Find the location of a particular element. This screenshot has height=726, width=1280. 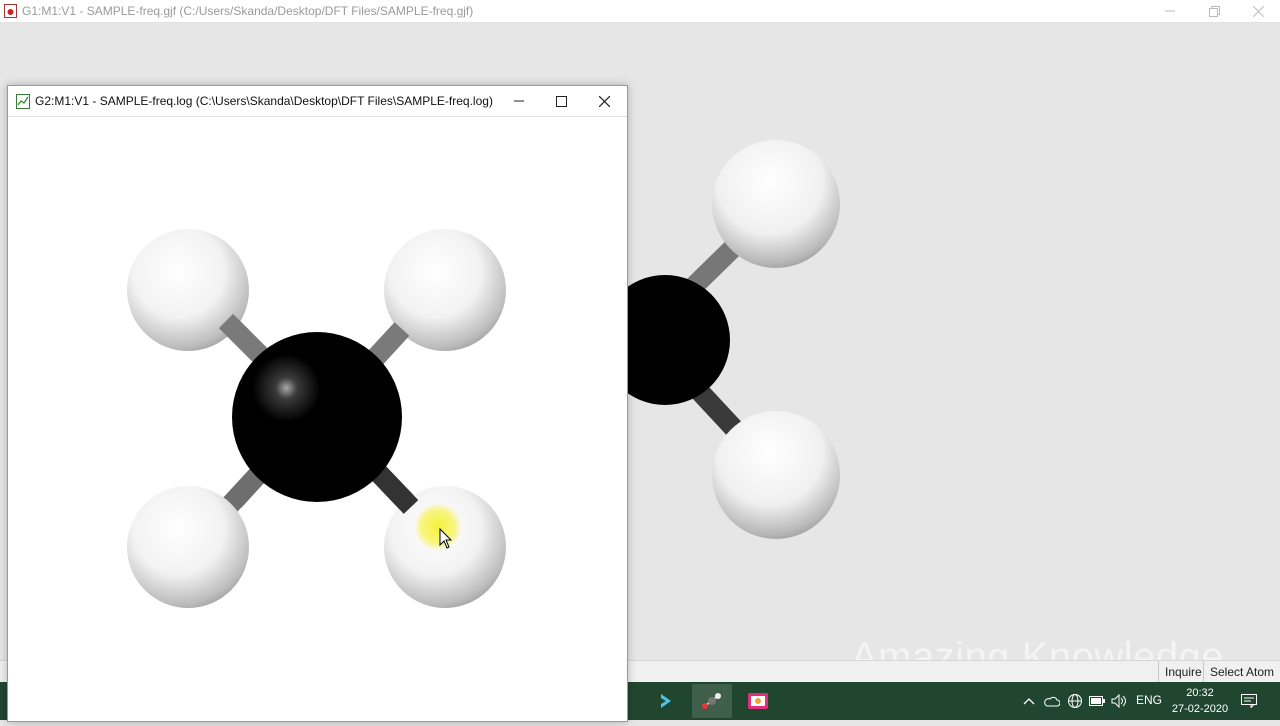

taskbar-gaussview is located at coordinates (712, 701).